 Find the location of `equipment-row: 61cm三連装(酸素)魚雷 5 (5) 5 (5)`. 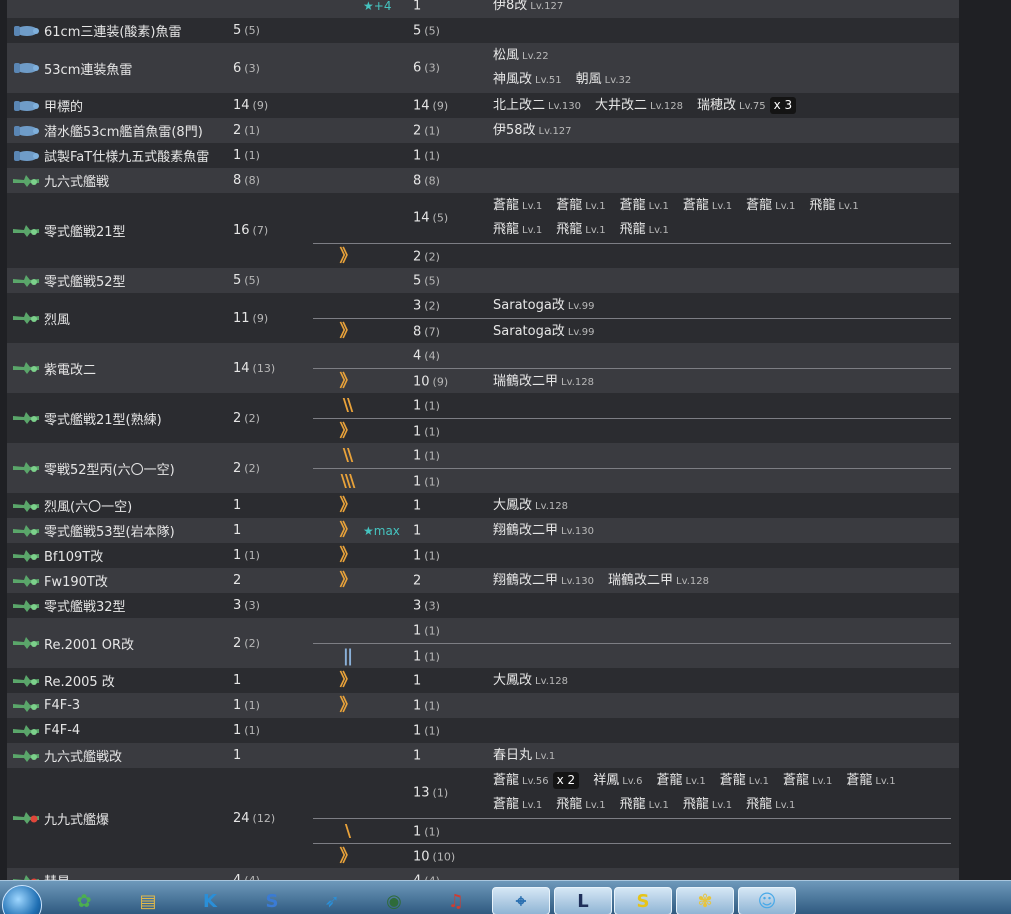

equipment-row: 61cm三連装(酸素)魚雷 5 (5) 5 (5) is located at coordinates (483, 30).